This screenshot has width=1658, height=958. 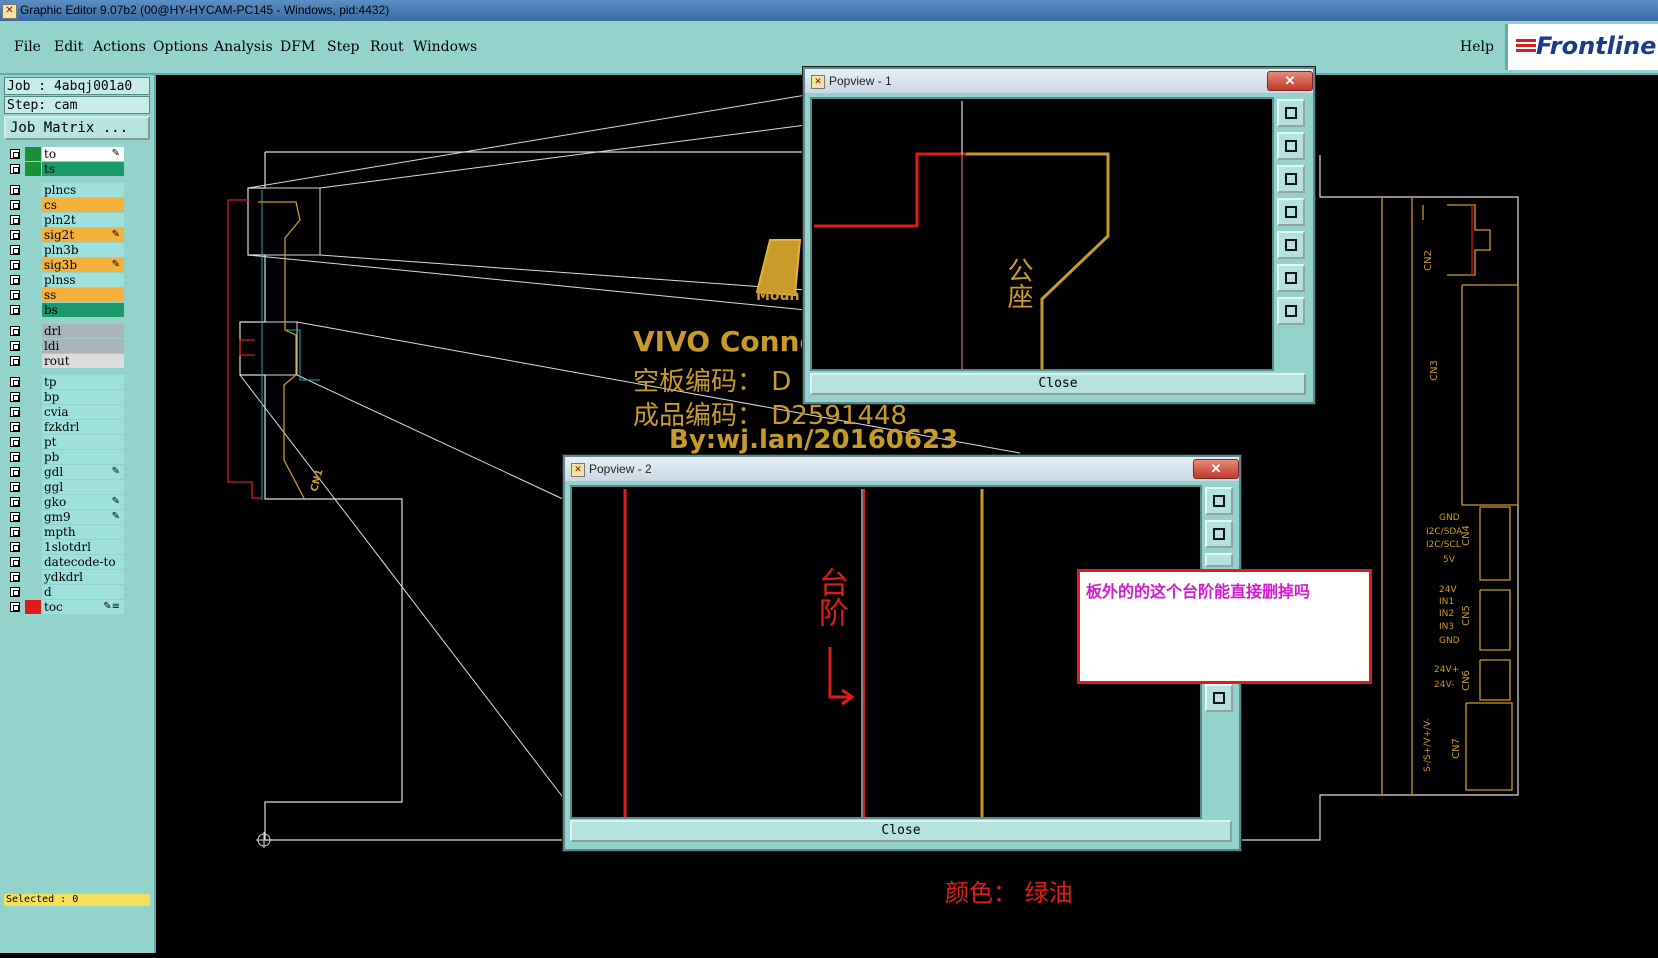 What do you see at coordinates (83, 205) in the screenshot?
I see `layer-name: cs` at bounding box center [83, 205].